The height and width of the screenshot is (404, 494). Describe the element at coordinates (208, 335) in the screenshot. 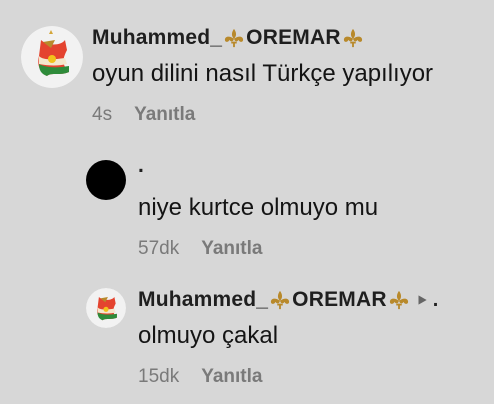

I see `comment-text: olmuyo çakal` at that location.